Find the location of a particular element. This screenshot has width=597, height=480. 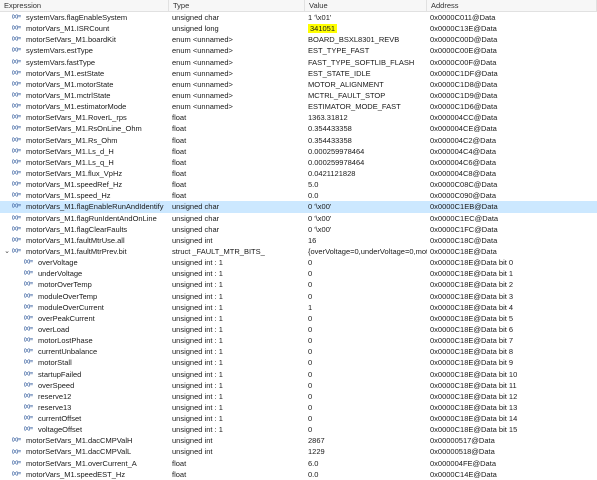

expression-cell: motorSetVars_M1.Ls_d_H is located at coordinates (84, 151).